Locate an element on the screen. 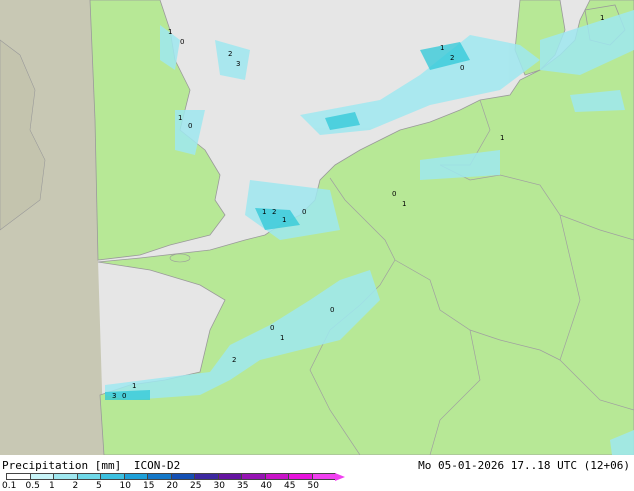 The image size is (634, 491). colorbar-arrow is located at coordinates (340, 477).